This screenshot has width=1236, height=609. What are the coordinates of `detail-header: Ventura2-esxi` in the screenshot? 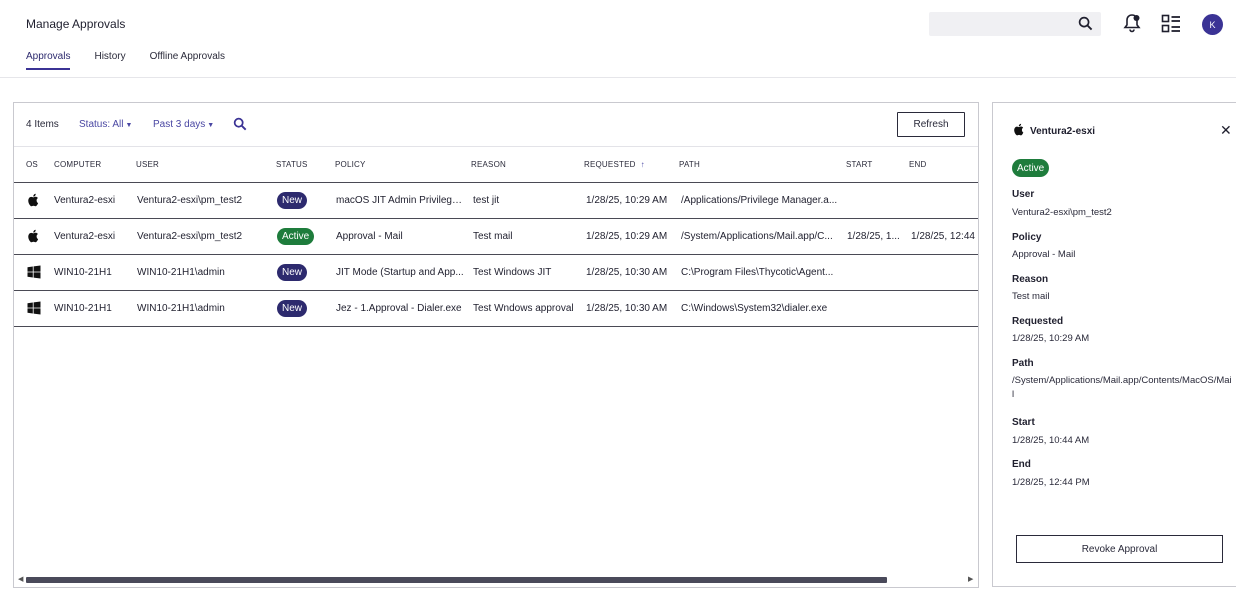 It's located at (1054, 131).